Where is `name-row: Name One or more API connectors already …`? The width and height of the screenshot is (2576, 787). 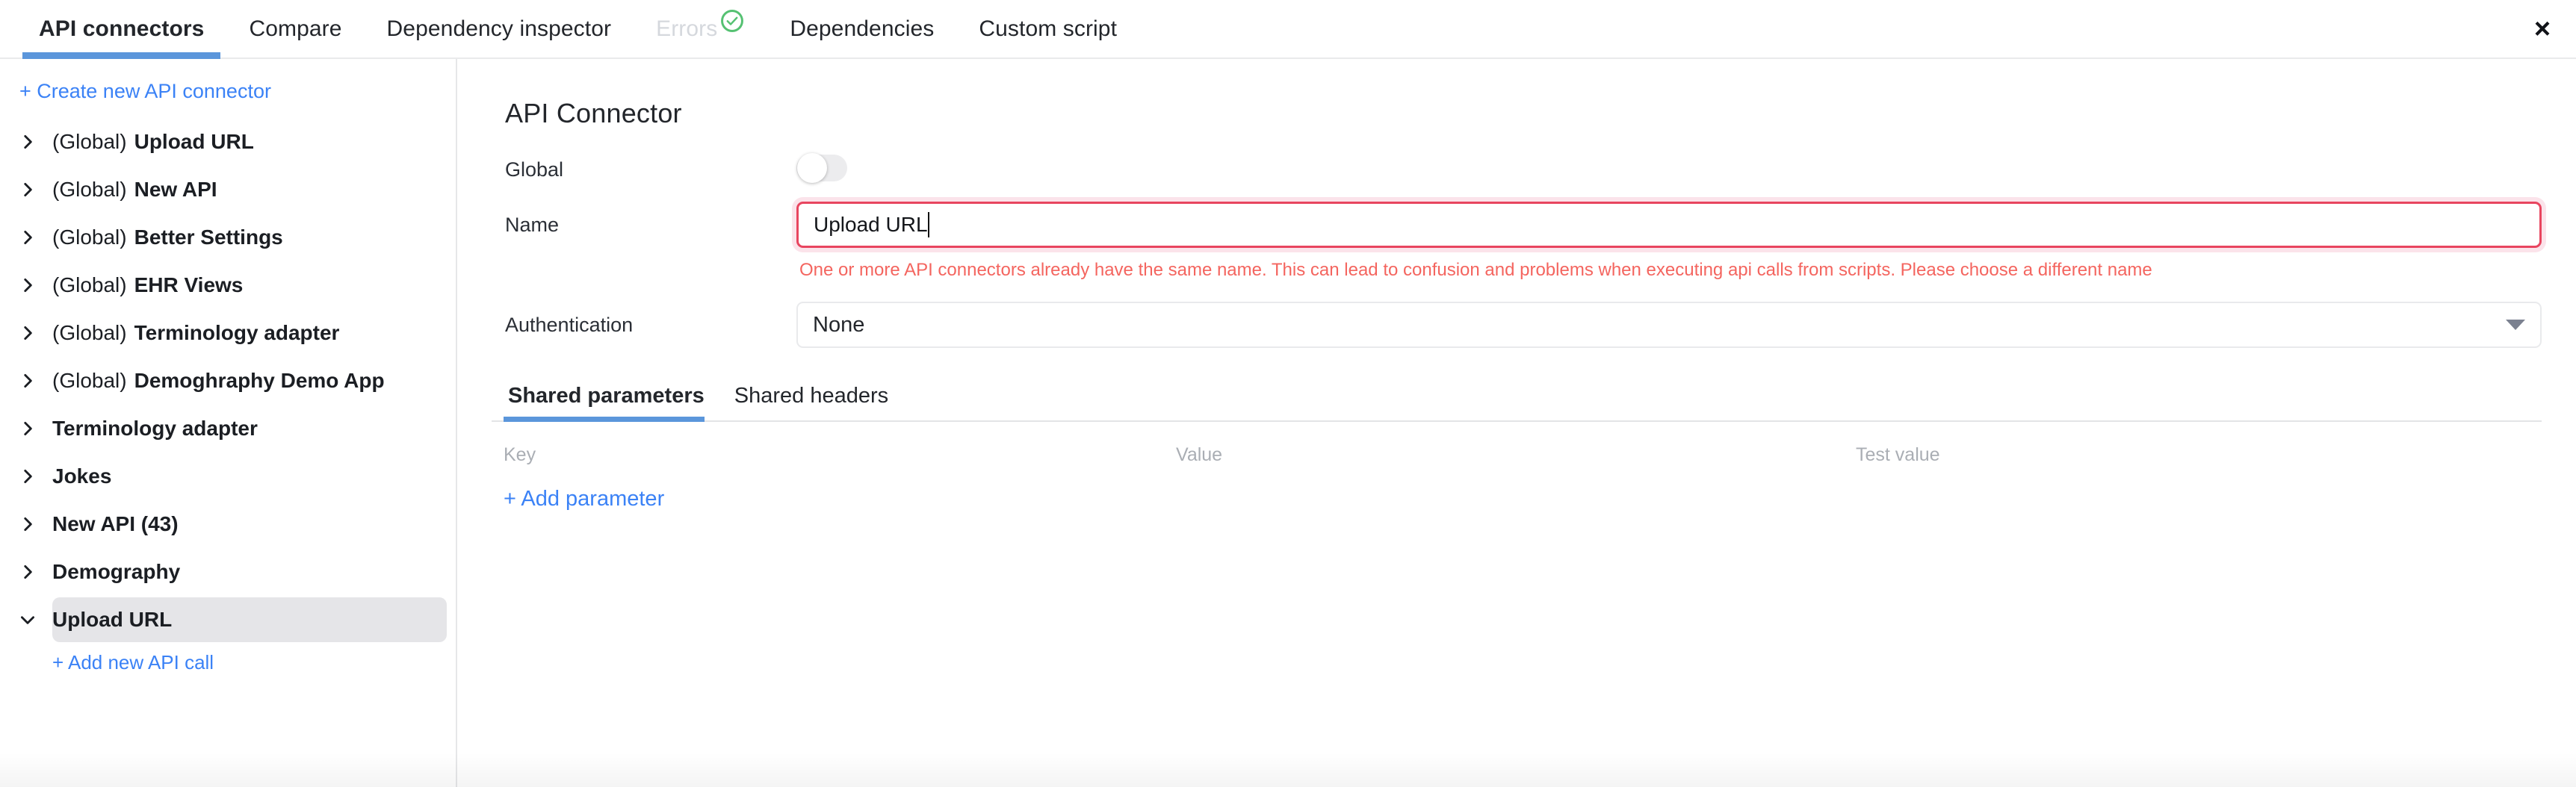
name-row: Name One or more API connectors already … is located at coordinates (1517, 242).